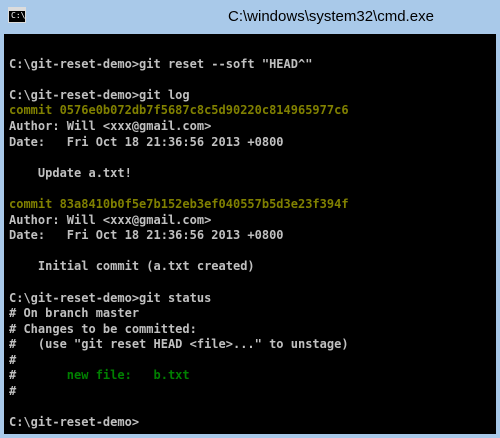 This screenshot has height=438, width=500. I want to click on console-line: C:\git-reset-demo>git log, so click(252, 96).